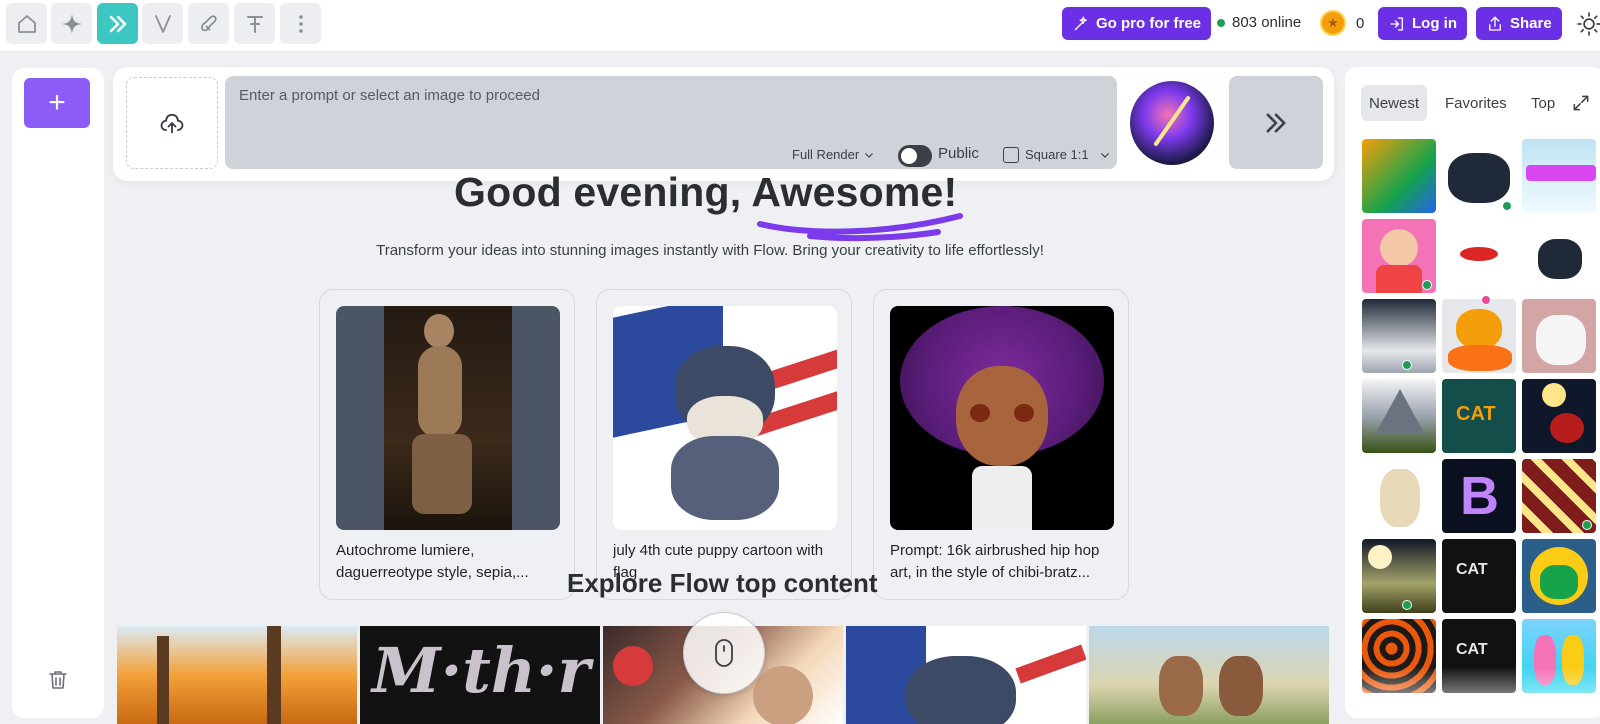  What do you see at coordinates (833, 154) in the screenshot?
I see `render-mode-dropdown: Full Render` at bounding box center [833, 154].